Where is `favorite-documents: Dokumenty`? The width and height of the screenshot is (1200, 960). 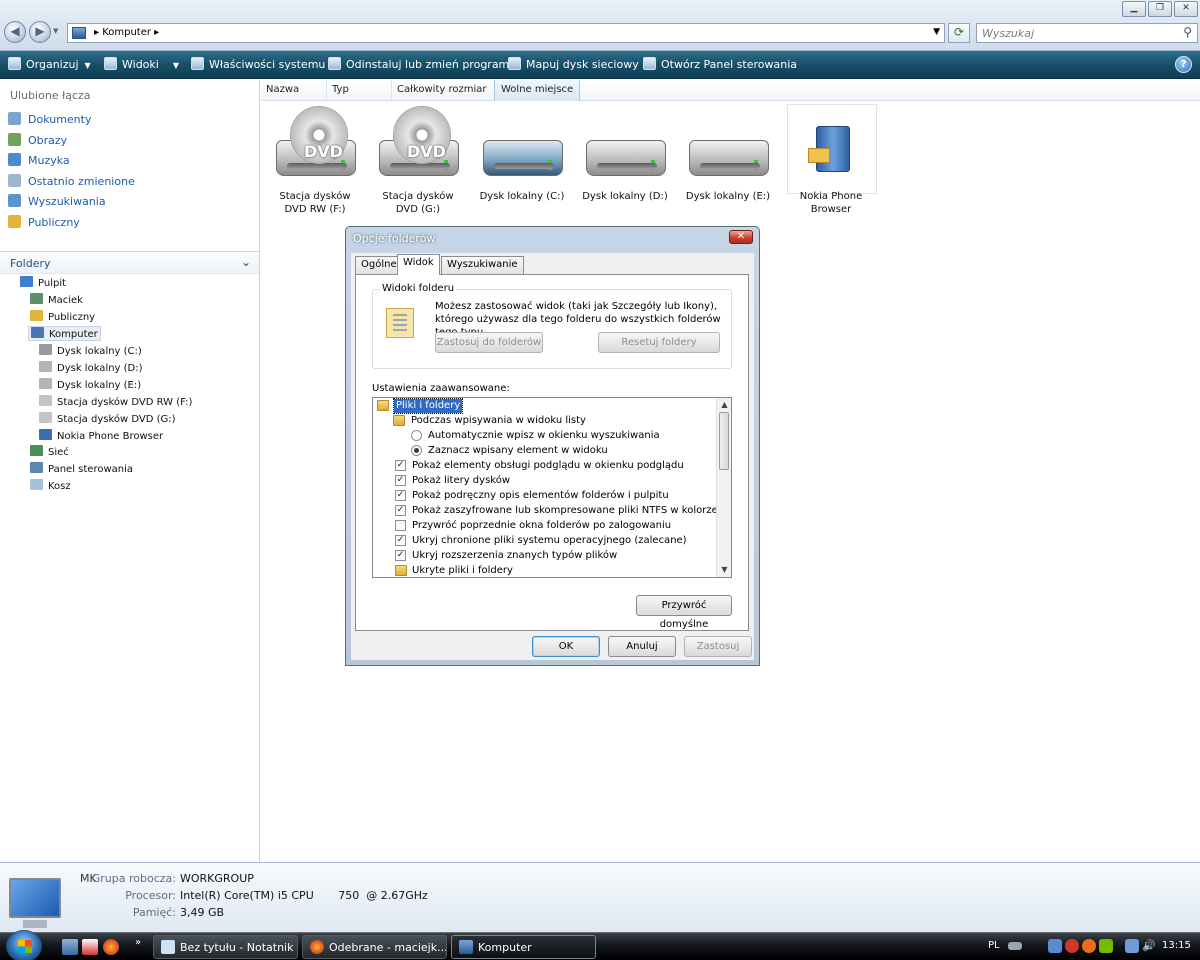
favorite-documents: Dokumenty is located at coordinates (49, 119).